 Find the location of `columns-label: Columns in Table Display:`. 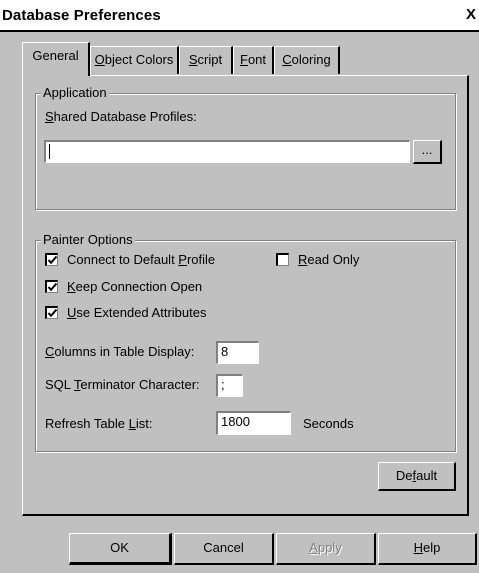

columns-label: Columns in Table Display: is located at coordinates (119, 351).